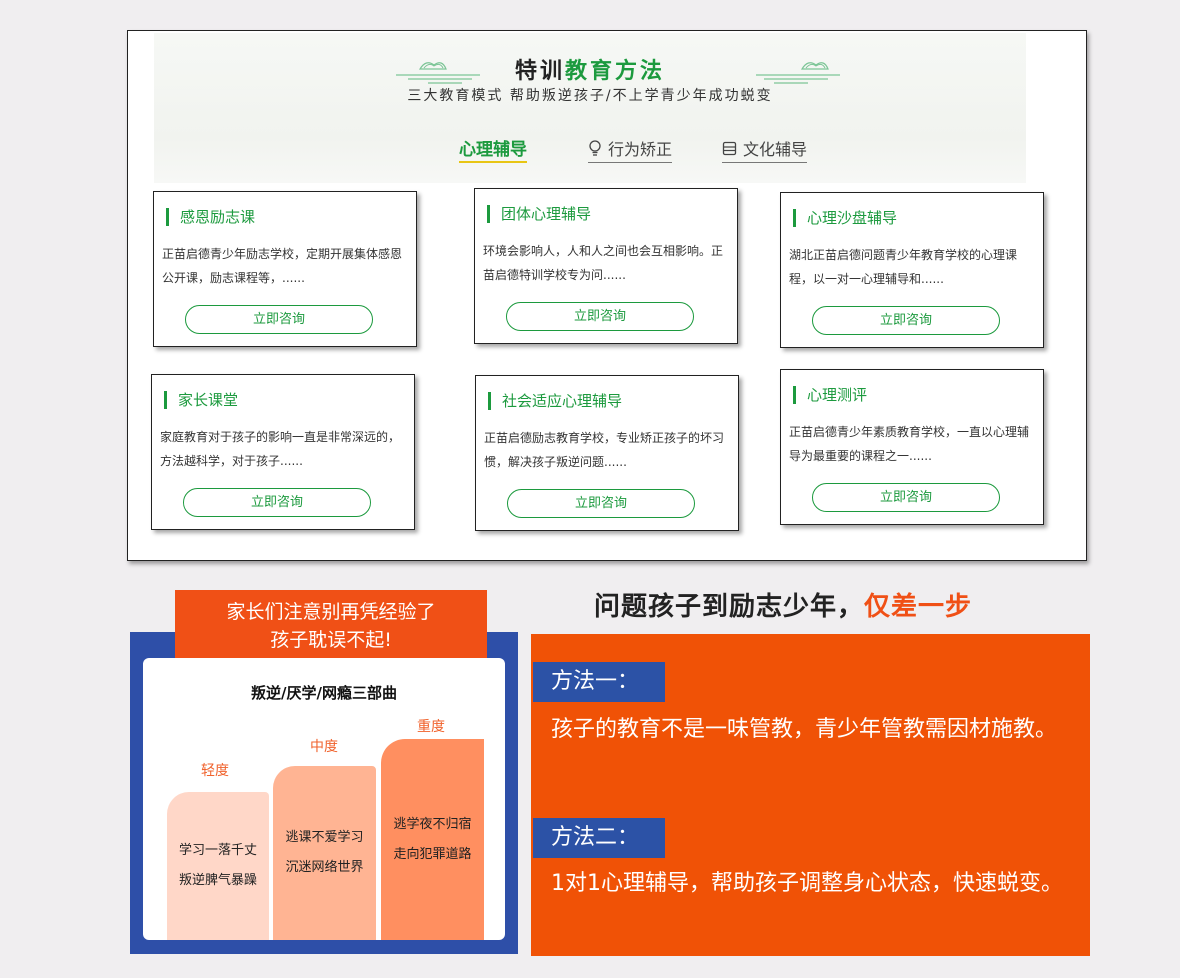  What do you see at coordinates (798, 73) in the screenshot?
I see `cloud-ornament-right` at bounding box center [798, 73].